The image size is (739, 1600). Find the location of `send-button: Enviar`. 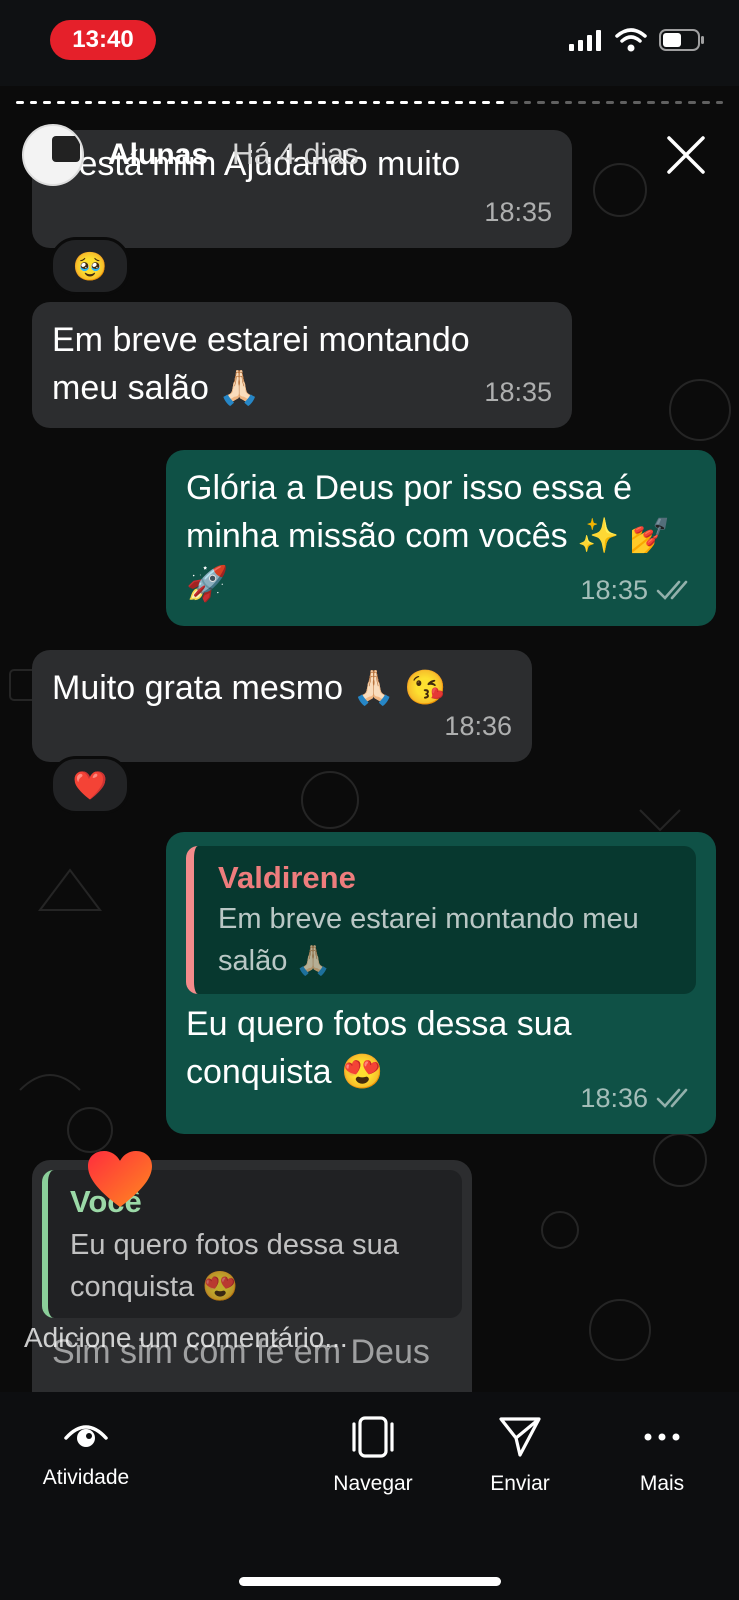

send-button: Enviar is located at coordinates (520, 1456).